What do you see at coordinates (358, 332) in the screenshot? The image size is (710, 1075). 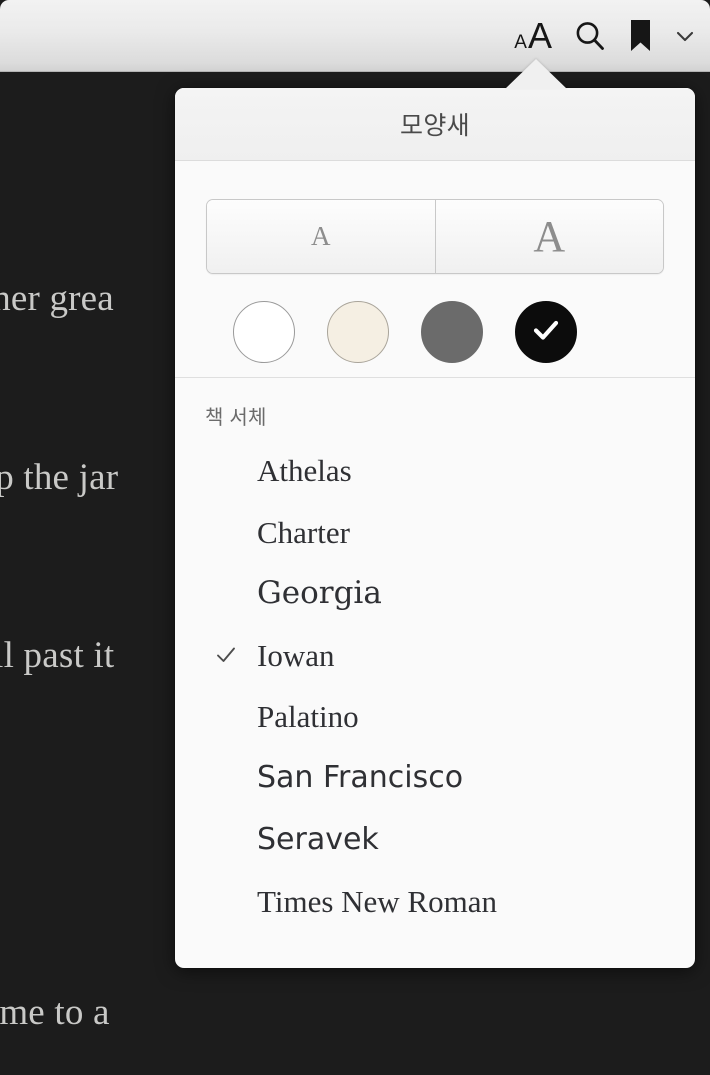 I see `theme-swatch-sepia` at bounding box center [358, 332].